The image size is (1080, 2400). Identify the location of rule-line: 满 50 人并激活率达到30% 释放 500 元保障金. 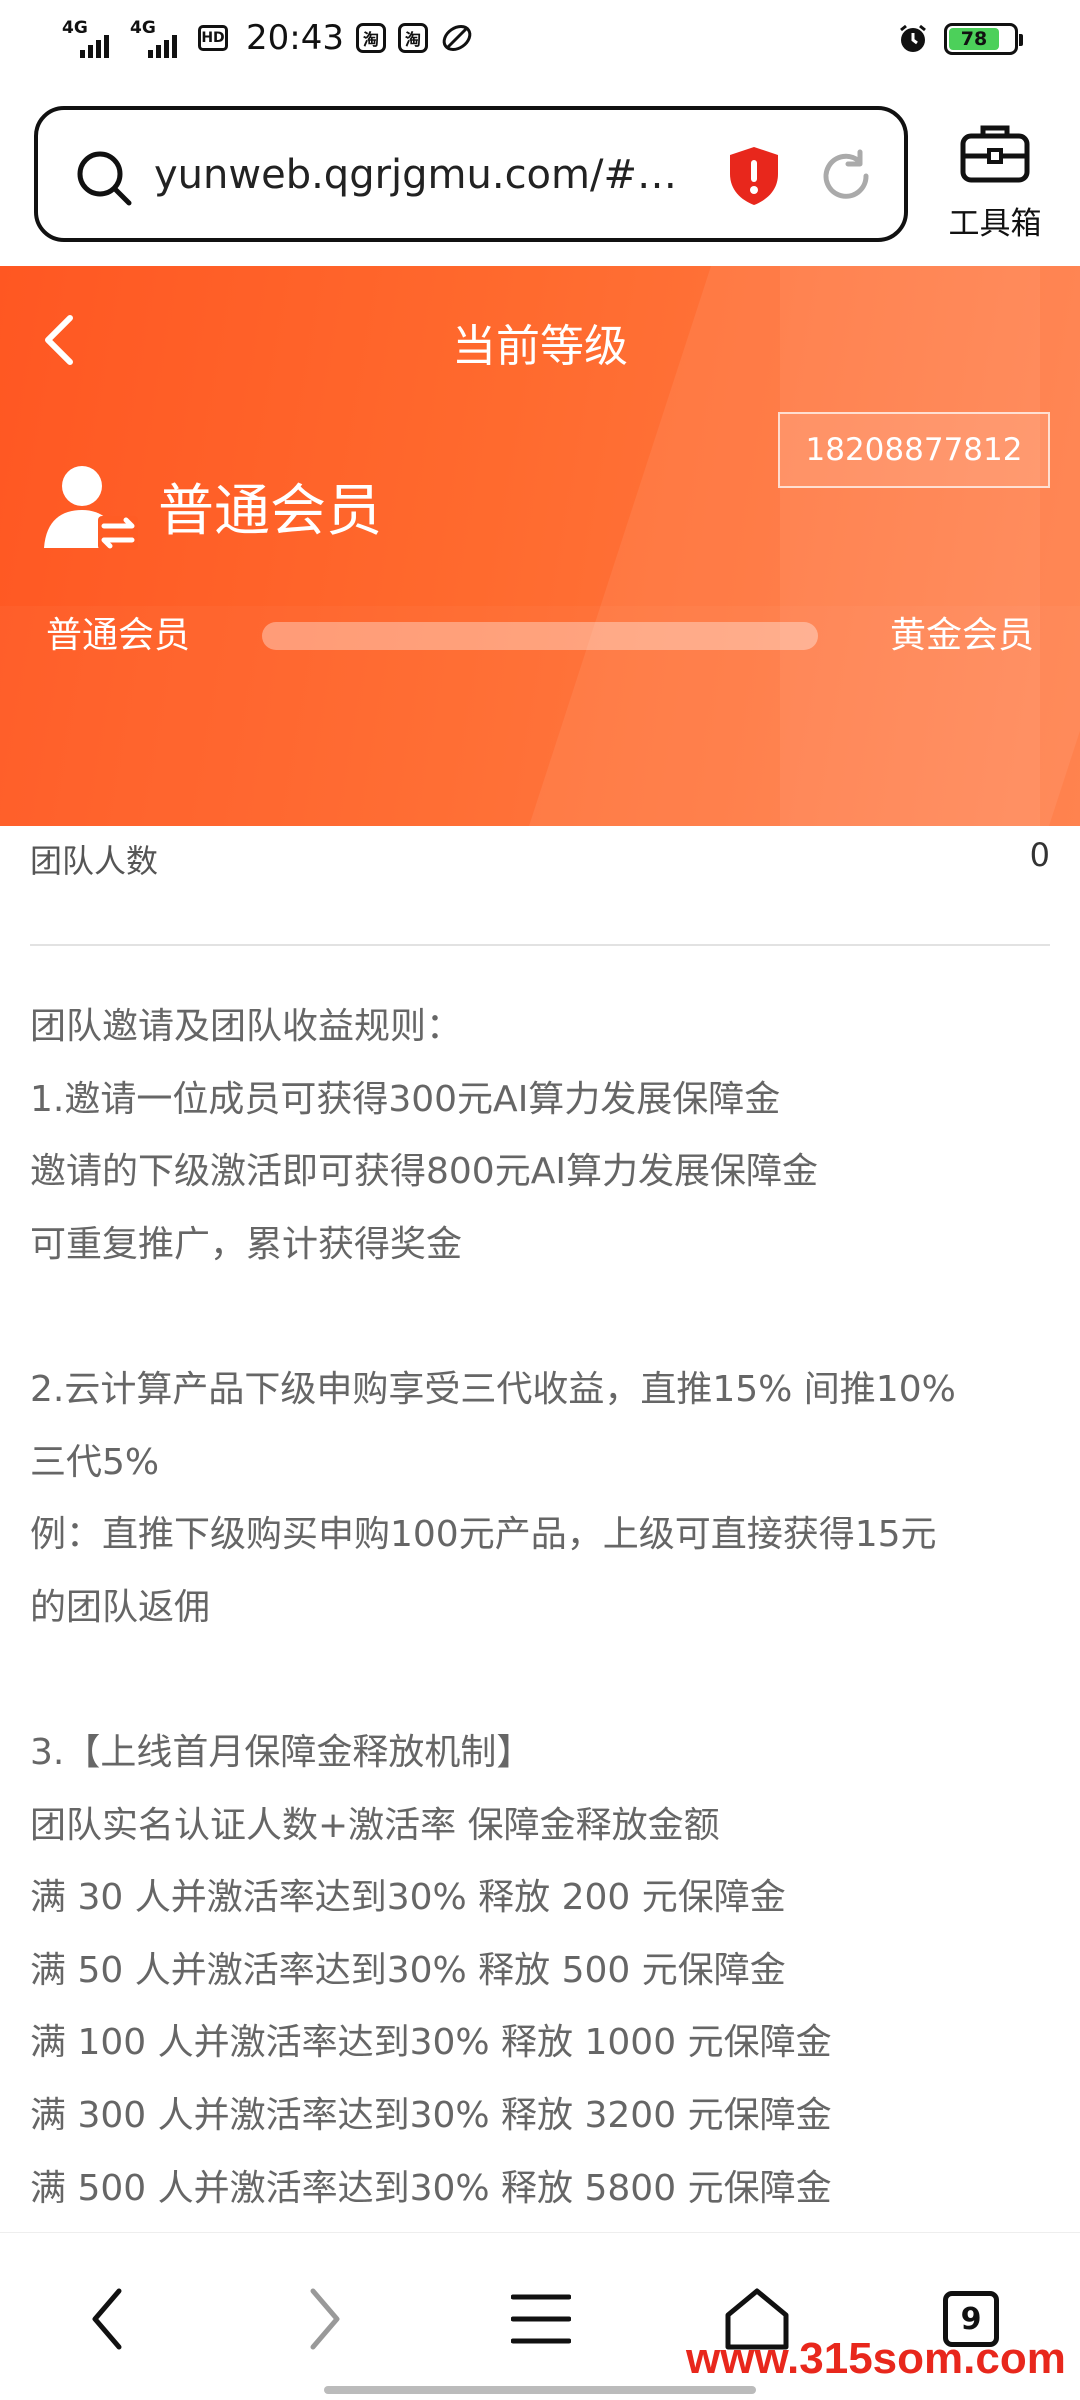
(408, 1970).